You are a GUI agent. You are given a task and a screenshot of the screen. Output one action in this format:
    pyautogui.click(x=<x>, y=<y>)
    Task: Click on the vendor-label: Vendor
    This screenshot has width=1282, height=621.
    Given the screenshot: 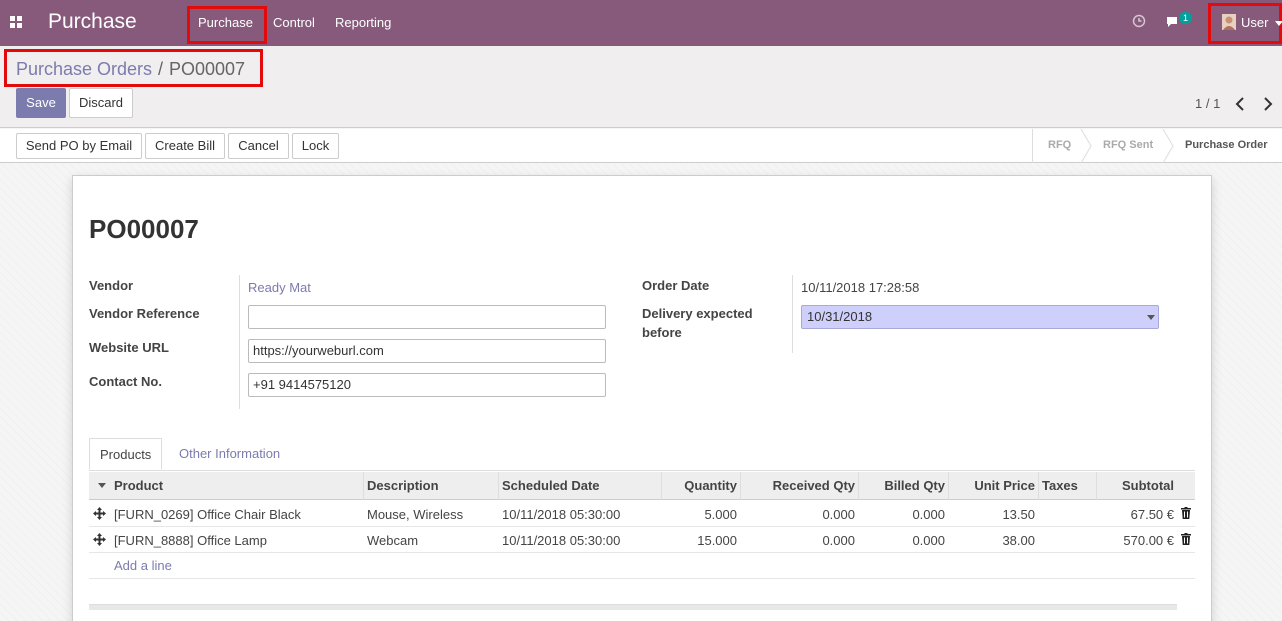 What is the action you would take?
    pyautogui.click(x=111, y=285)
    